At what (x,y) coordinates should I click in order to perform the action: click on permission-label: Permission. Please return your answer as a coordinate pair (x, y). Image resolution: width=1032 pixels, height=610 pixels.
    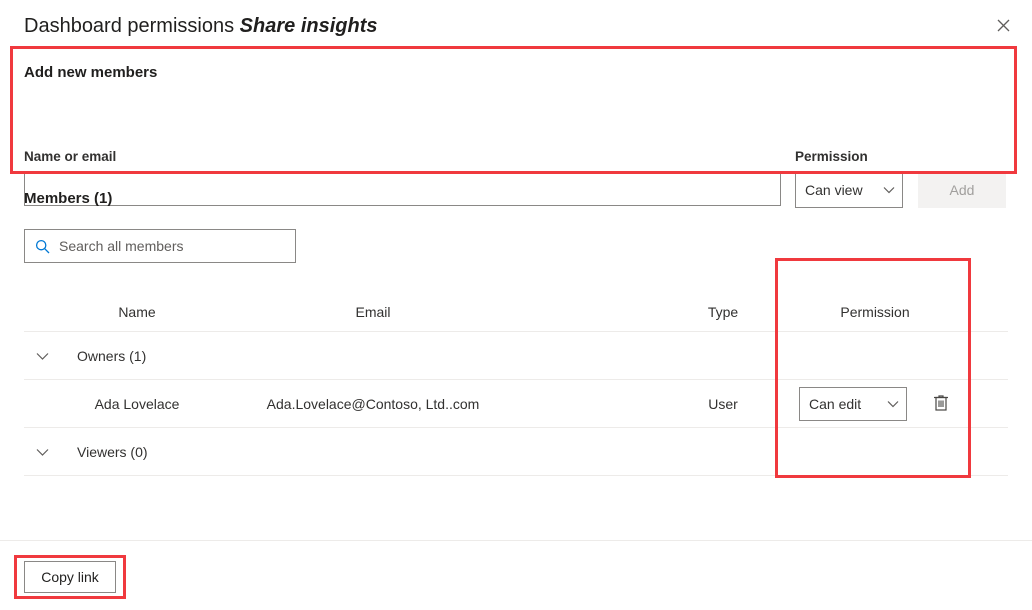
    Looking at the image, I should click on (831, 156).